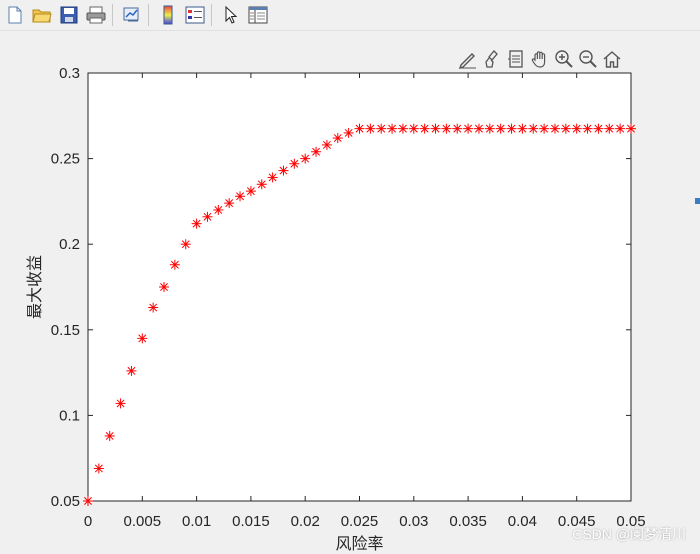 The width and height of the screenshot is (700, 554). Describe the element at coordinates (132, 15) in the screenshot. I see `link-plot-icon` at that location.